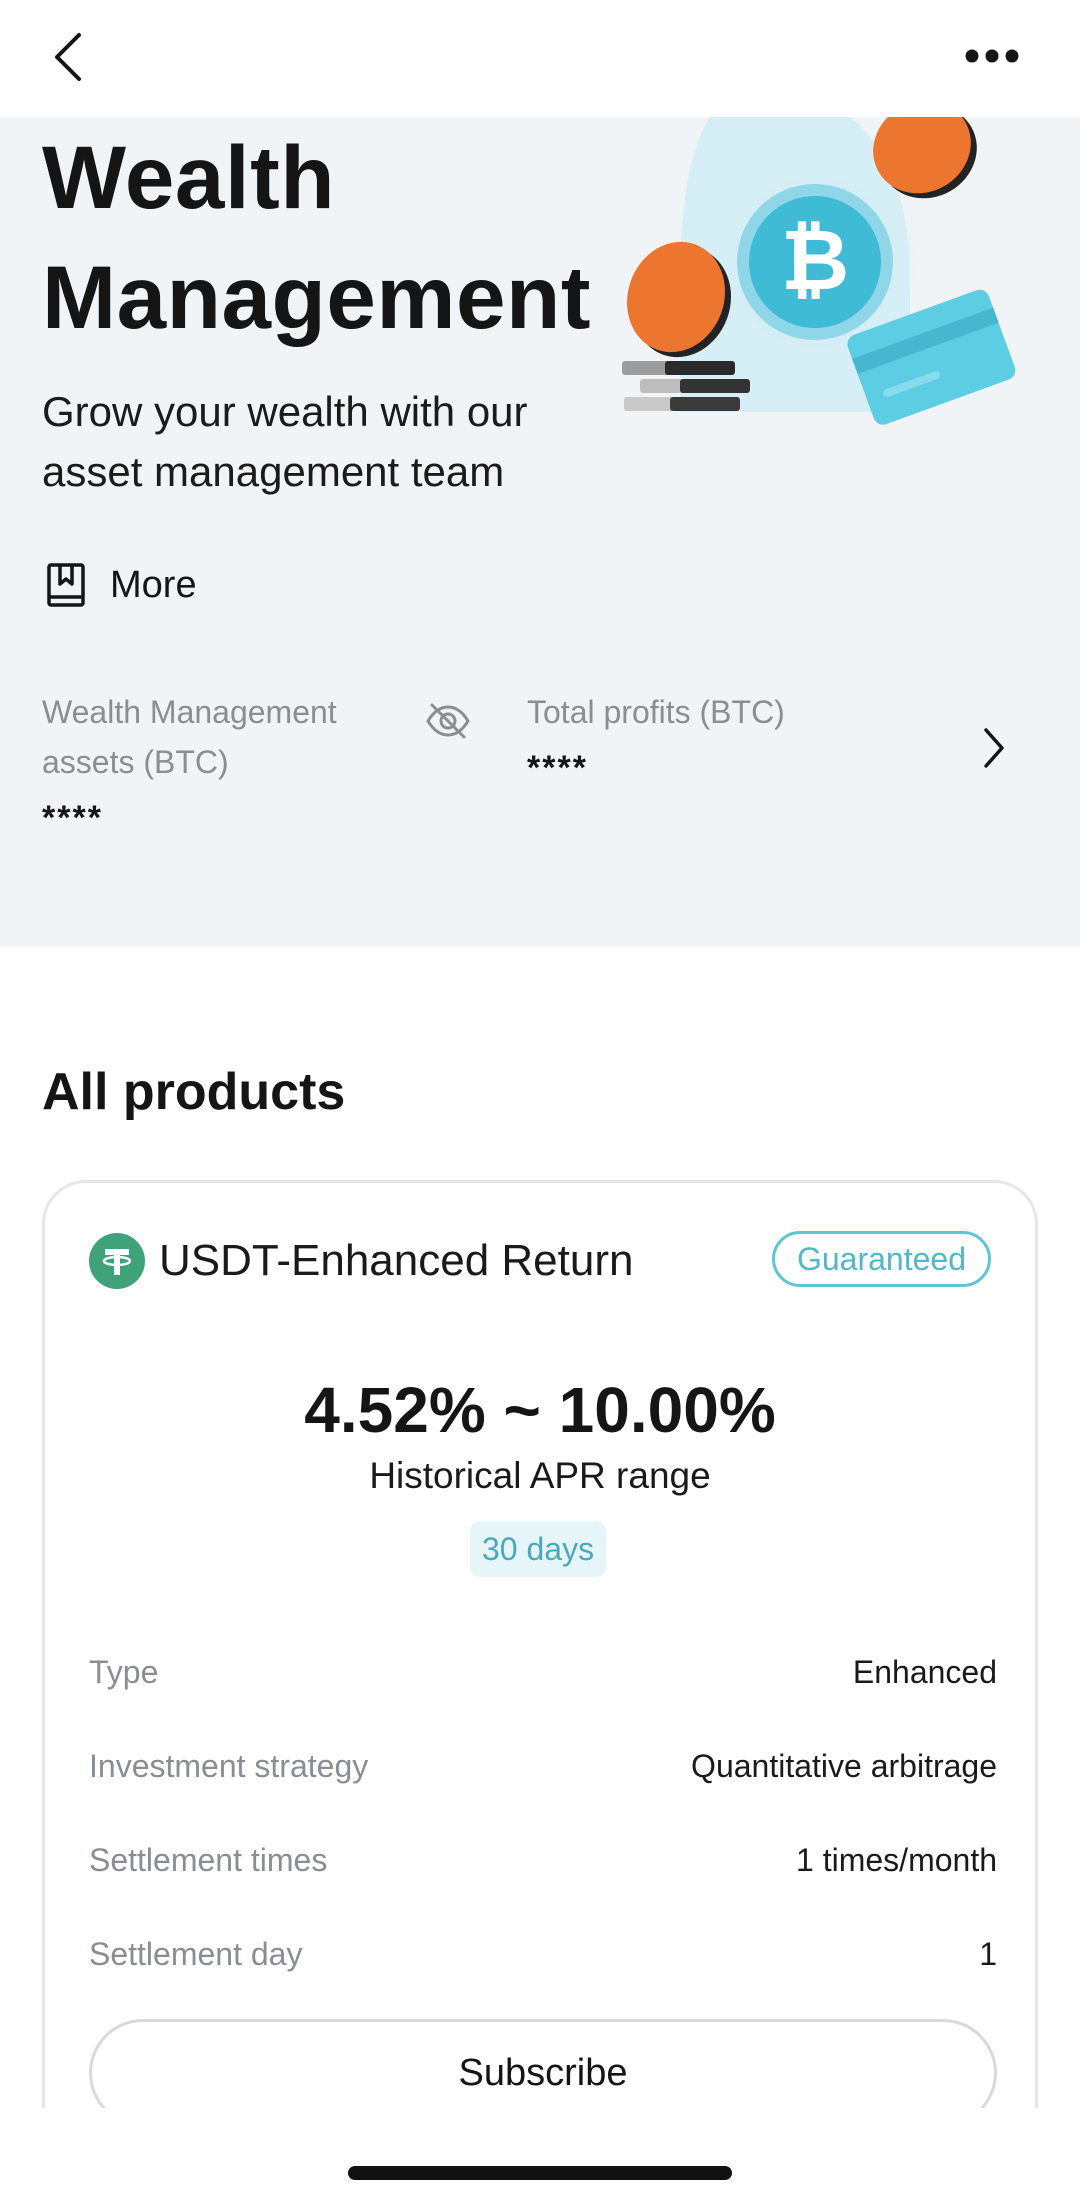 Image resolution: width=1080 pixels, height=2202 pixels. Describe the element at coordinates (707, 737) in the screenshot. I see `profits-stat: Total profits (BTC) ****` at that location.